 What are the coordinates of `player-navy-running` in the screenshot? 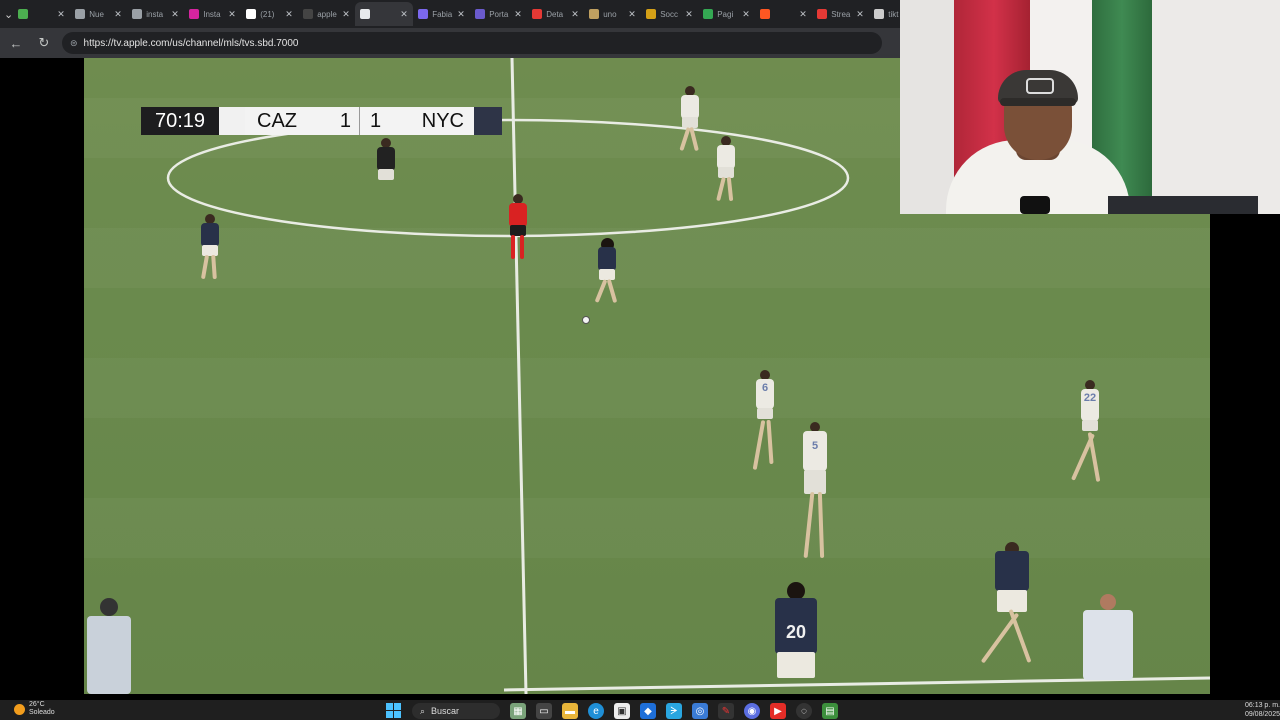 It's located at (1006, 607).